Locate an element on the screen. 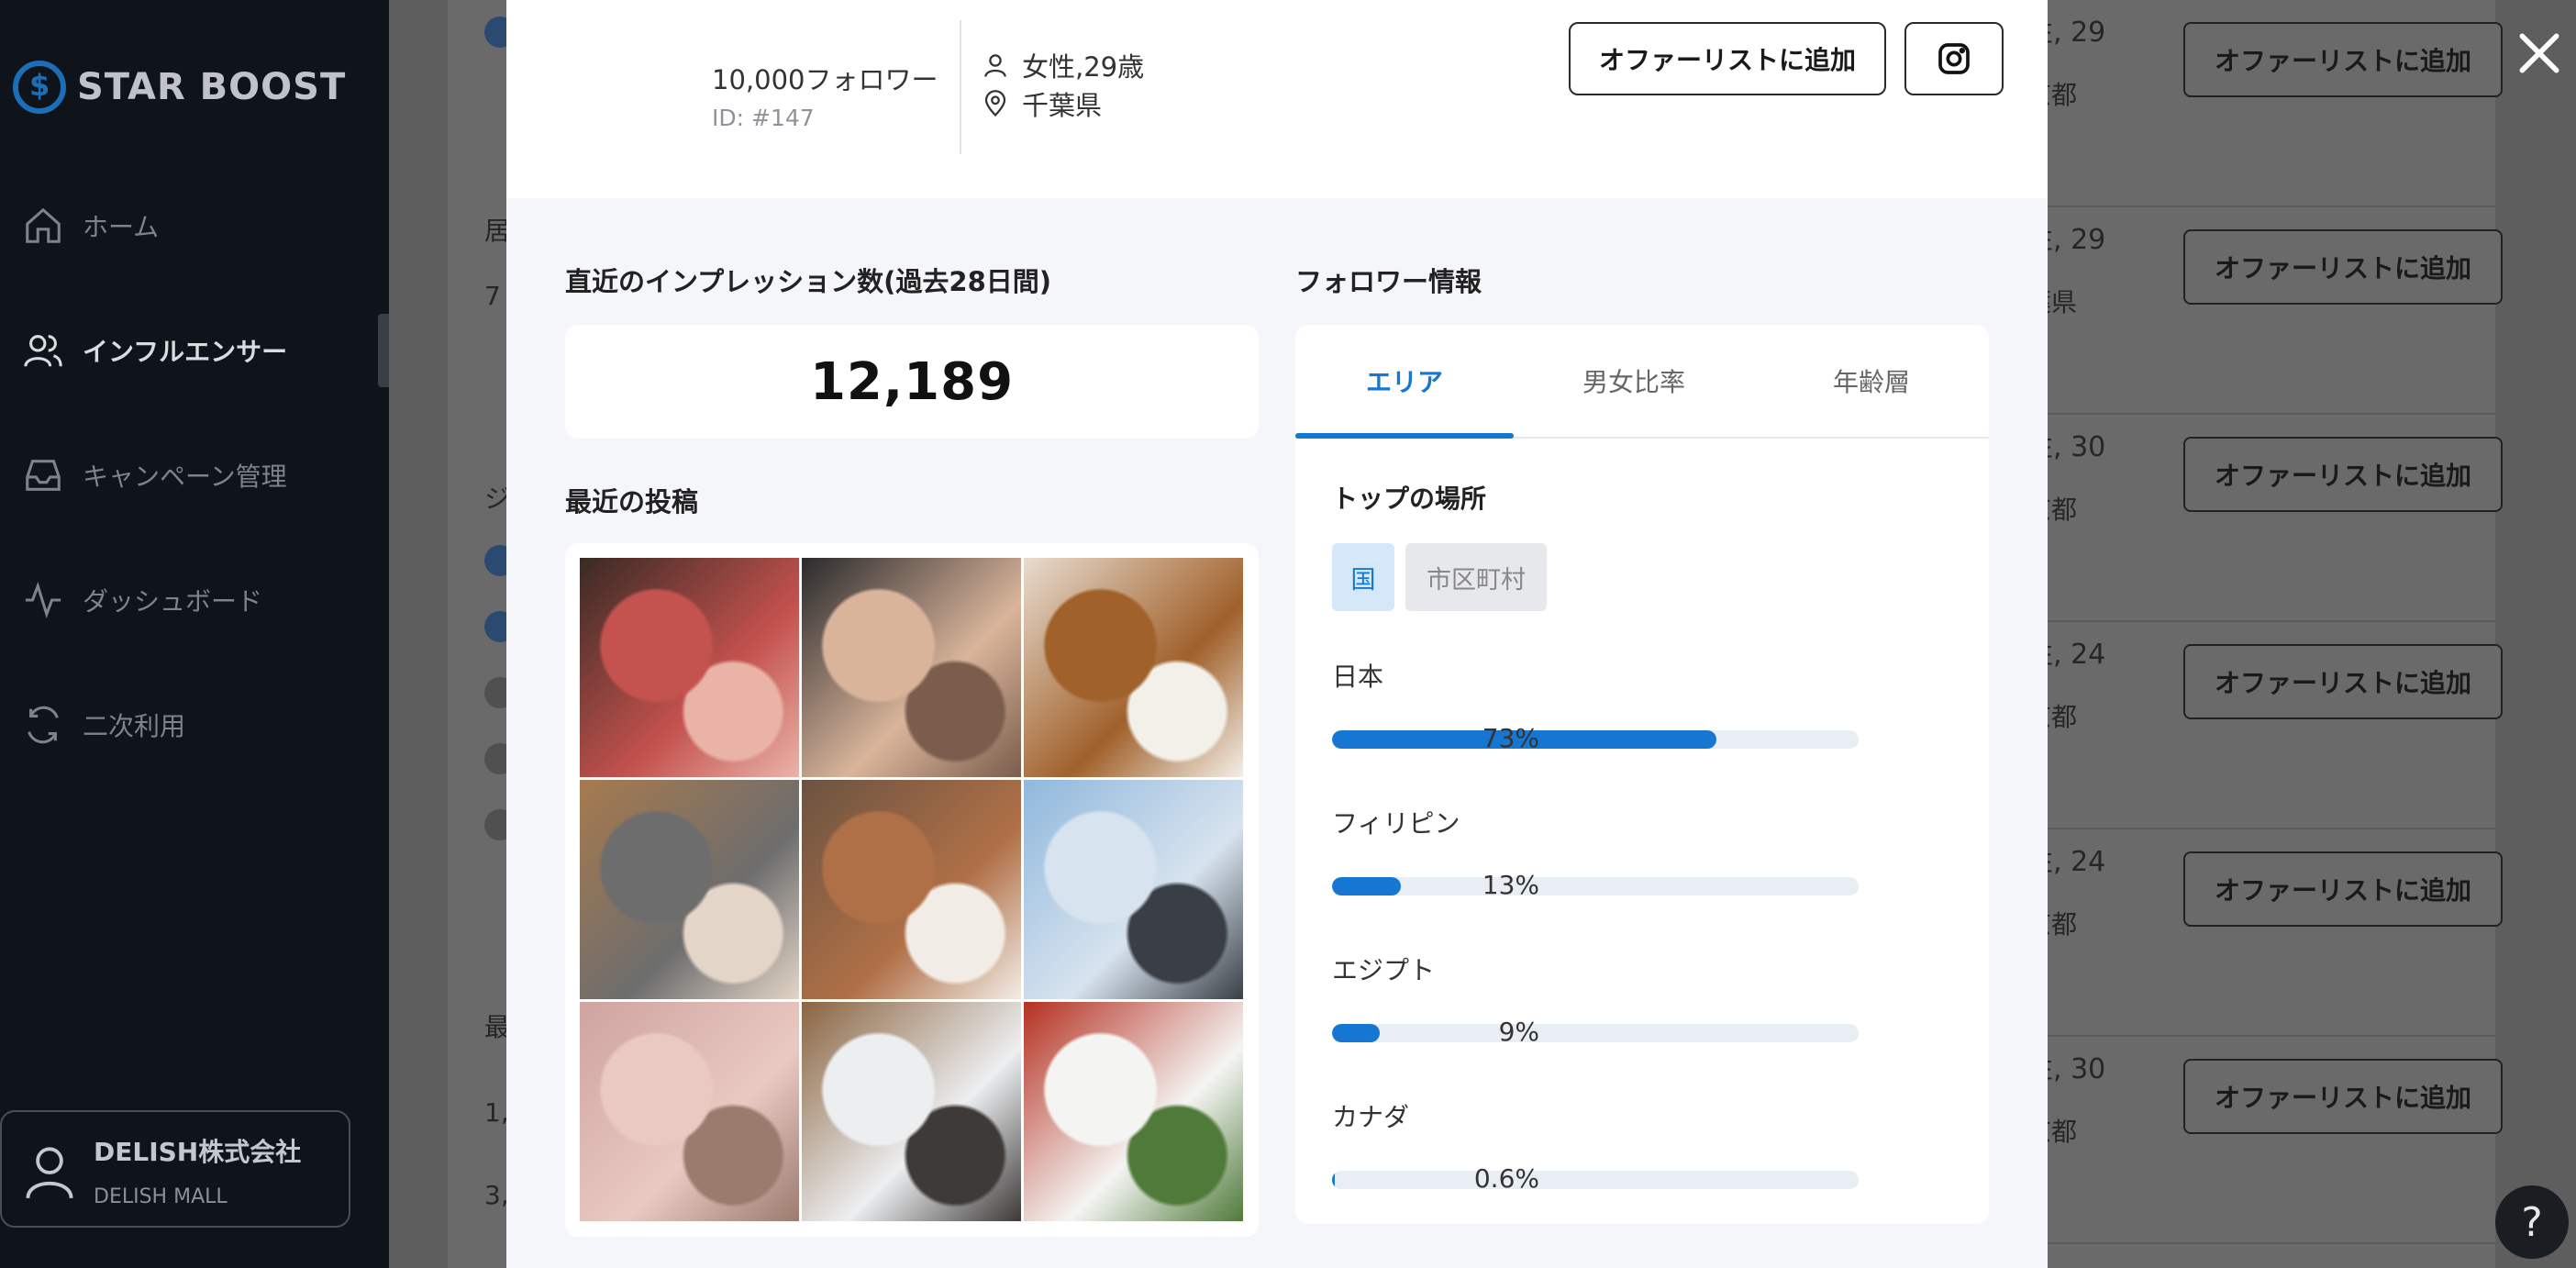  location-text: 千葉県 is located at coordinates (1062, 106).